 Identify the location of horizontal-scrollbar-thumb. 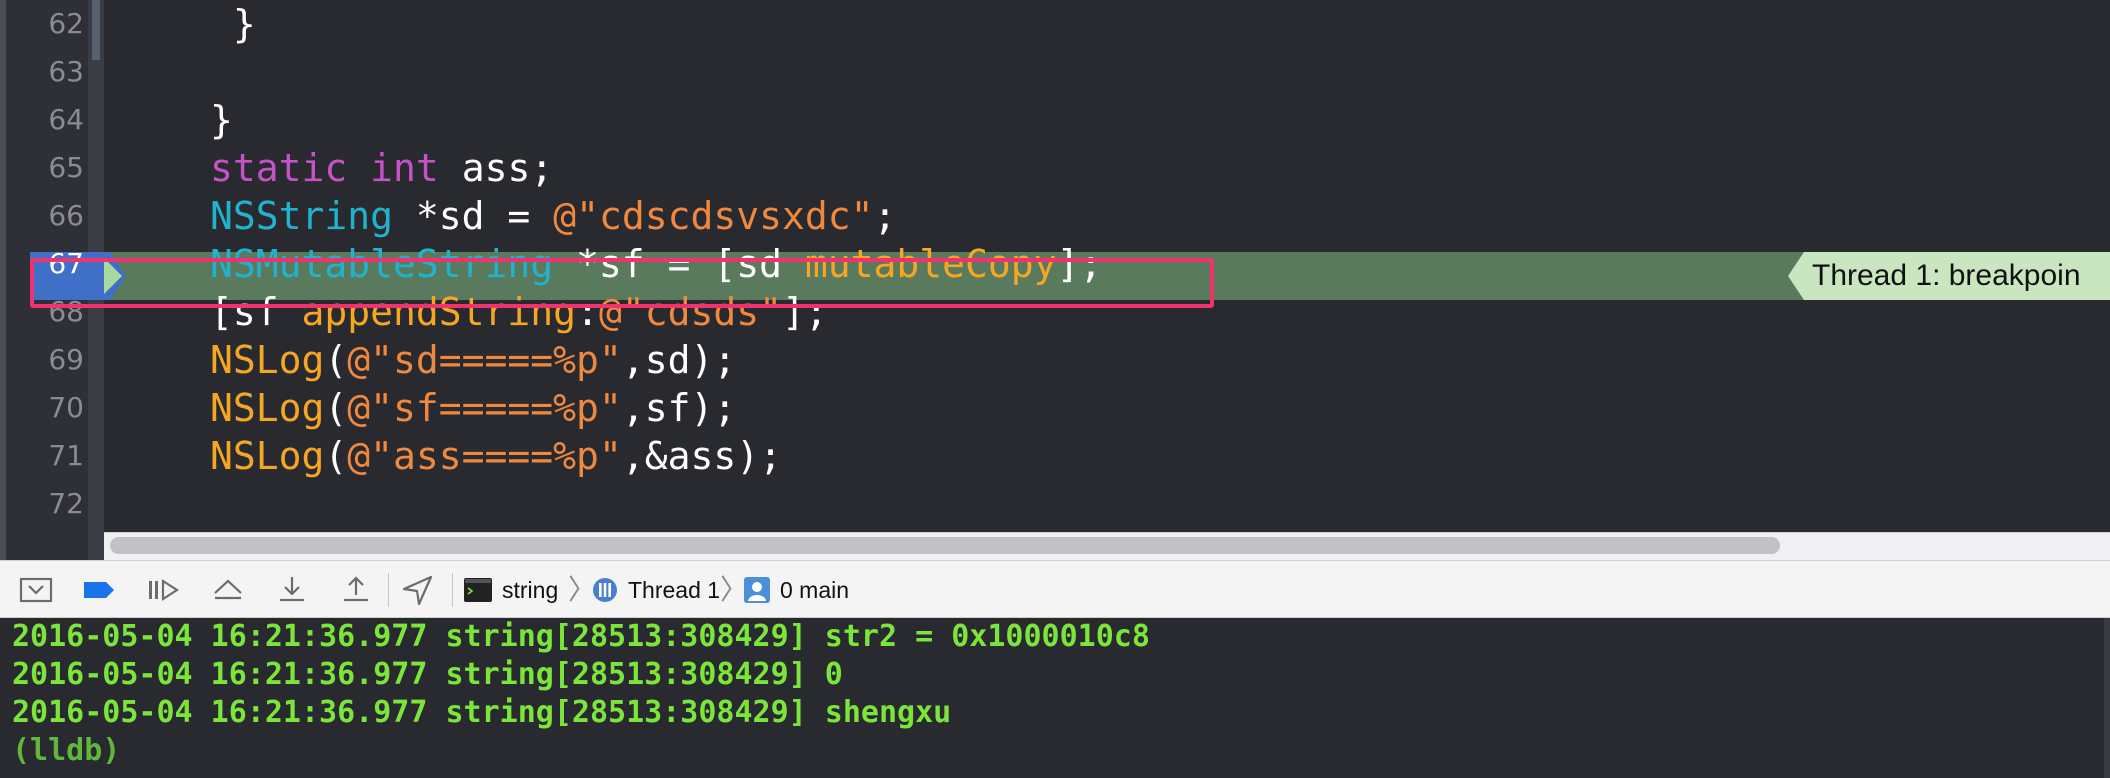
(945, 545).